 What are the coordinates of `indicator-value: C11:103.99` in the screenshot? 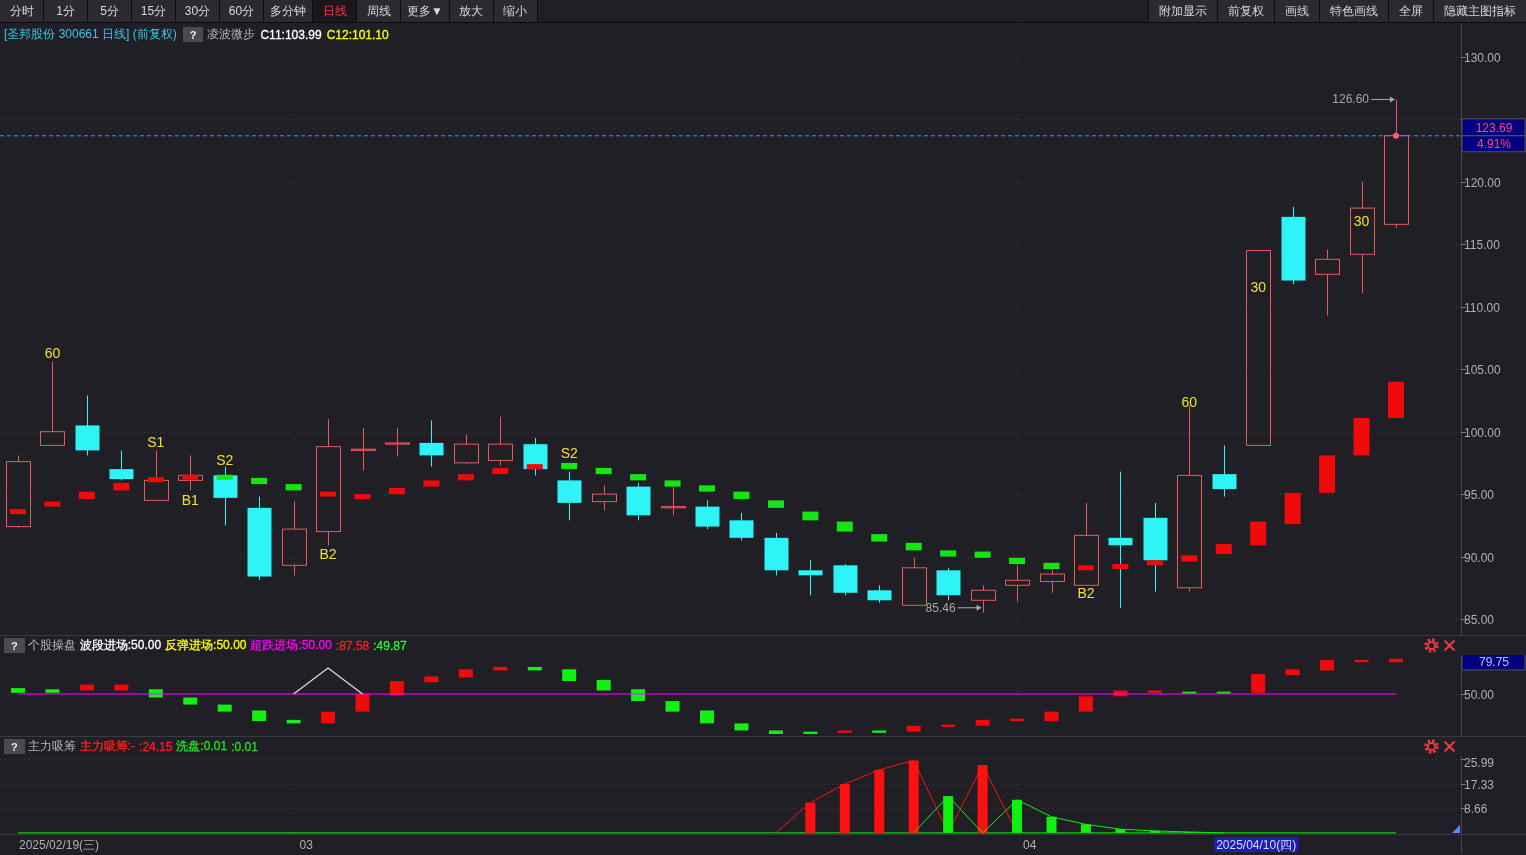 It's located at (291, 34).